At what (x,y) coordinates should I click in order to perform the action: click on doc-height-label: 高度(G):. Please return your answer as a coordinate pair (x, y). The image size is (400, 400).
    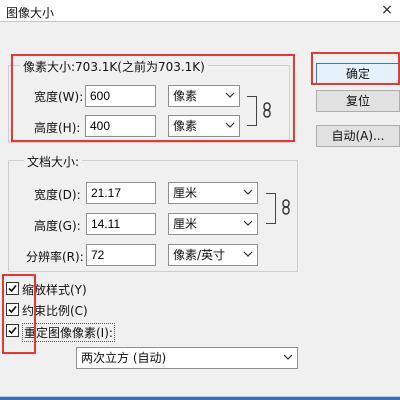
    Looking at the image, I should click on (57, 226).